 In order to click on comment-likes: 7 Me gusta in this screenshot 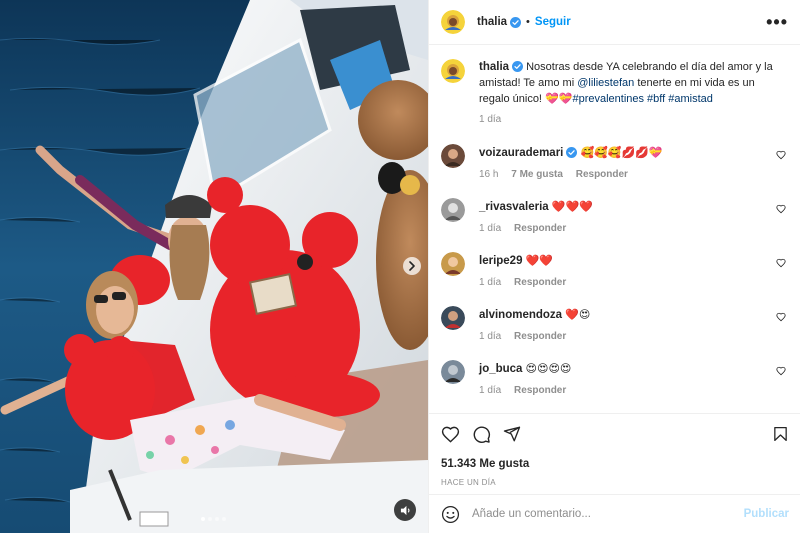, I will do `click(537, 174)`.